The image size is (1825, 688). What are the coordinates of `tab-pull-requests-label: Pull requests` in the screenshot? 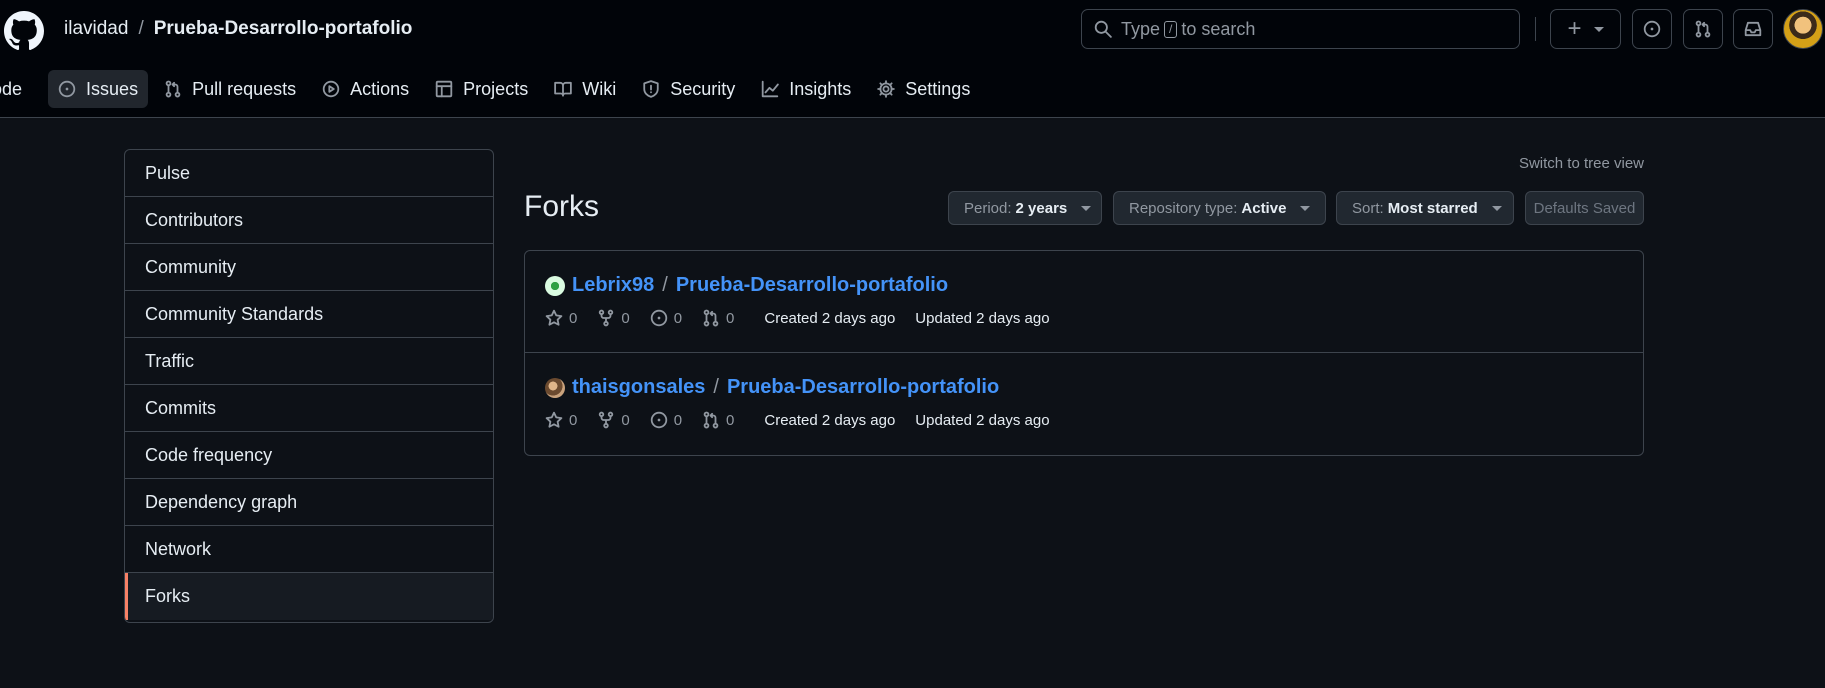 It's located at (244, 88).